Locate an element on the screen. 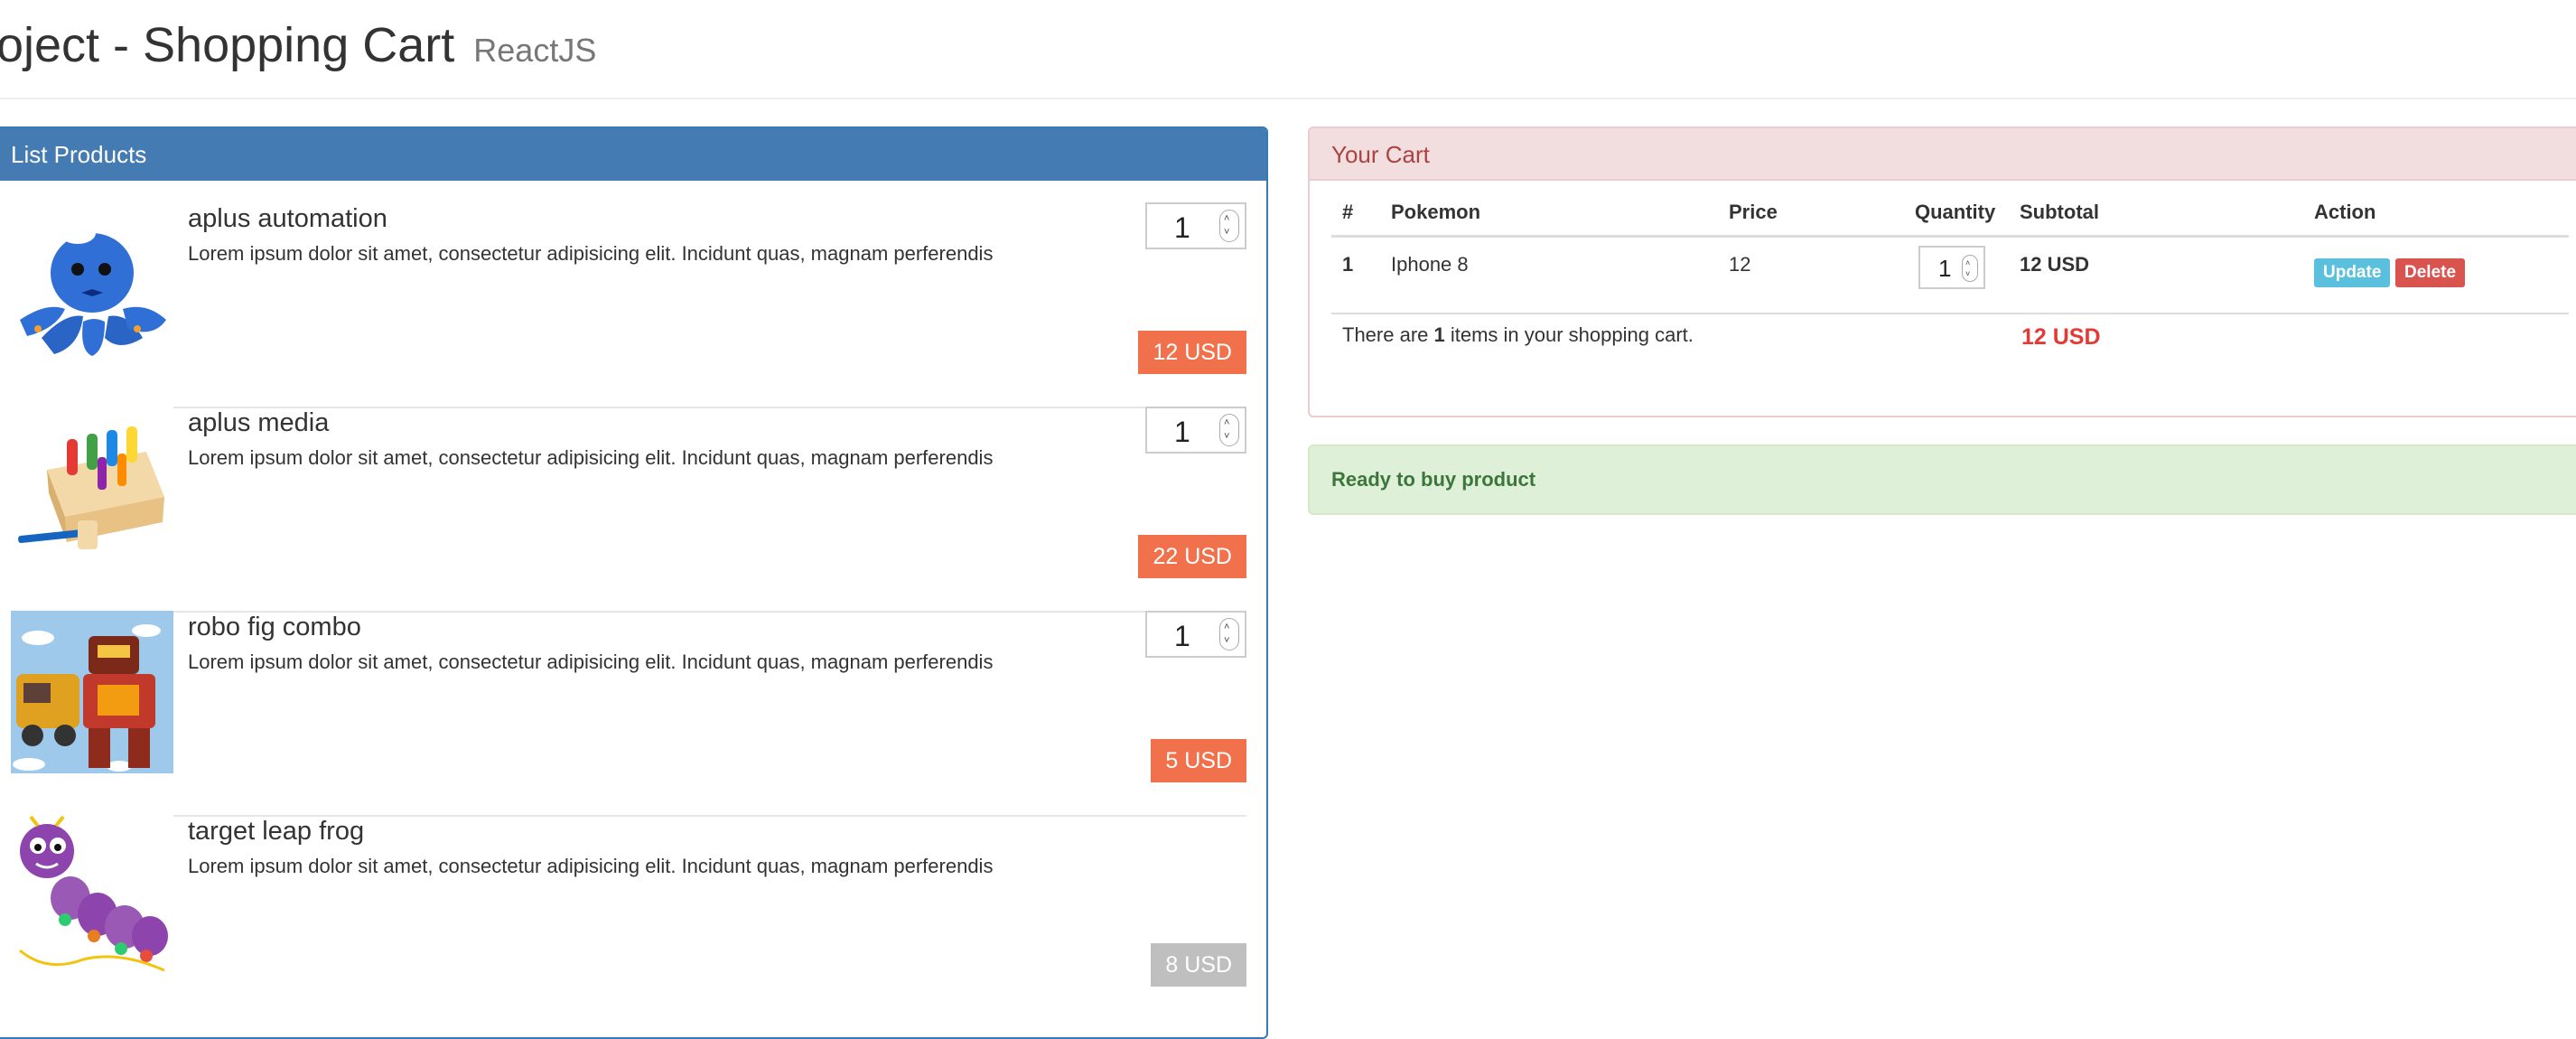 The width and height of the screenshot is (2576, 1039). summary-suffix: items in your shopping cart. is located at coordinates (1569, 334).